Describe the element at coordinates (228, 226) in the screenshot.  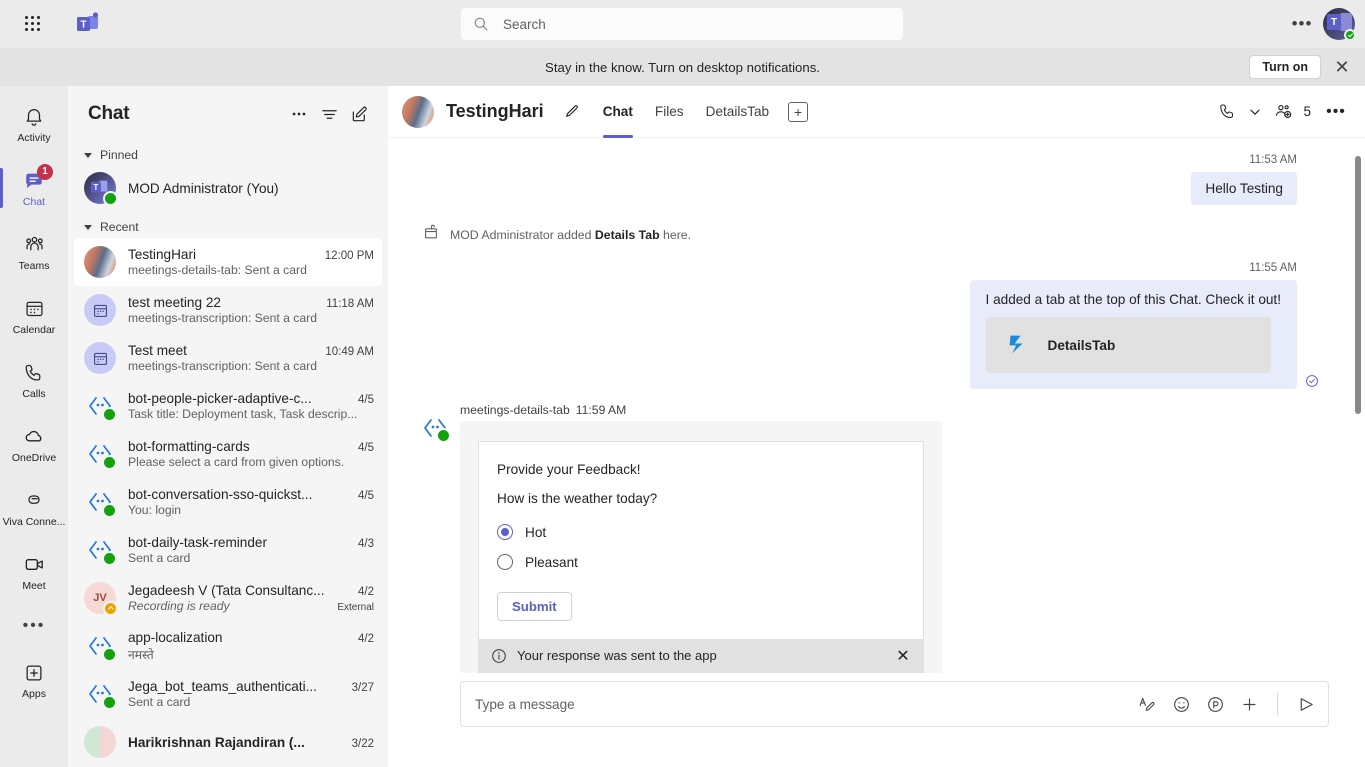
I see `section-header-recent: Recent` at that location.